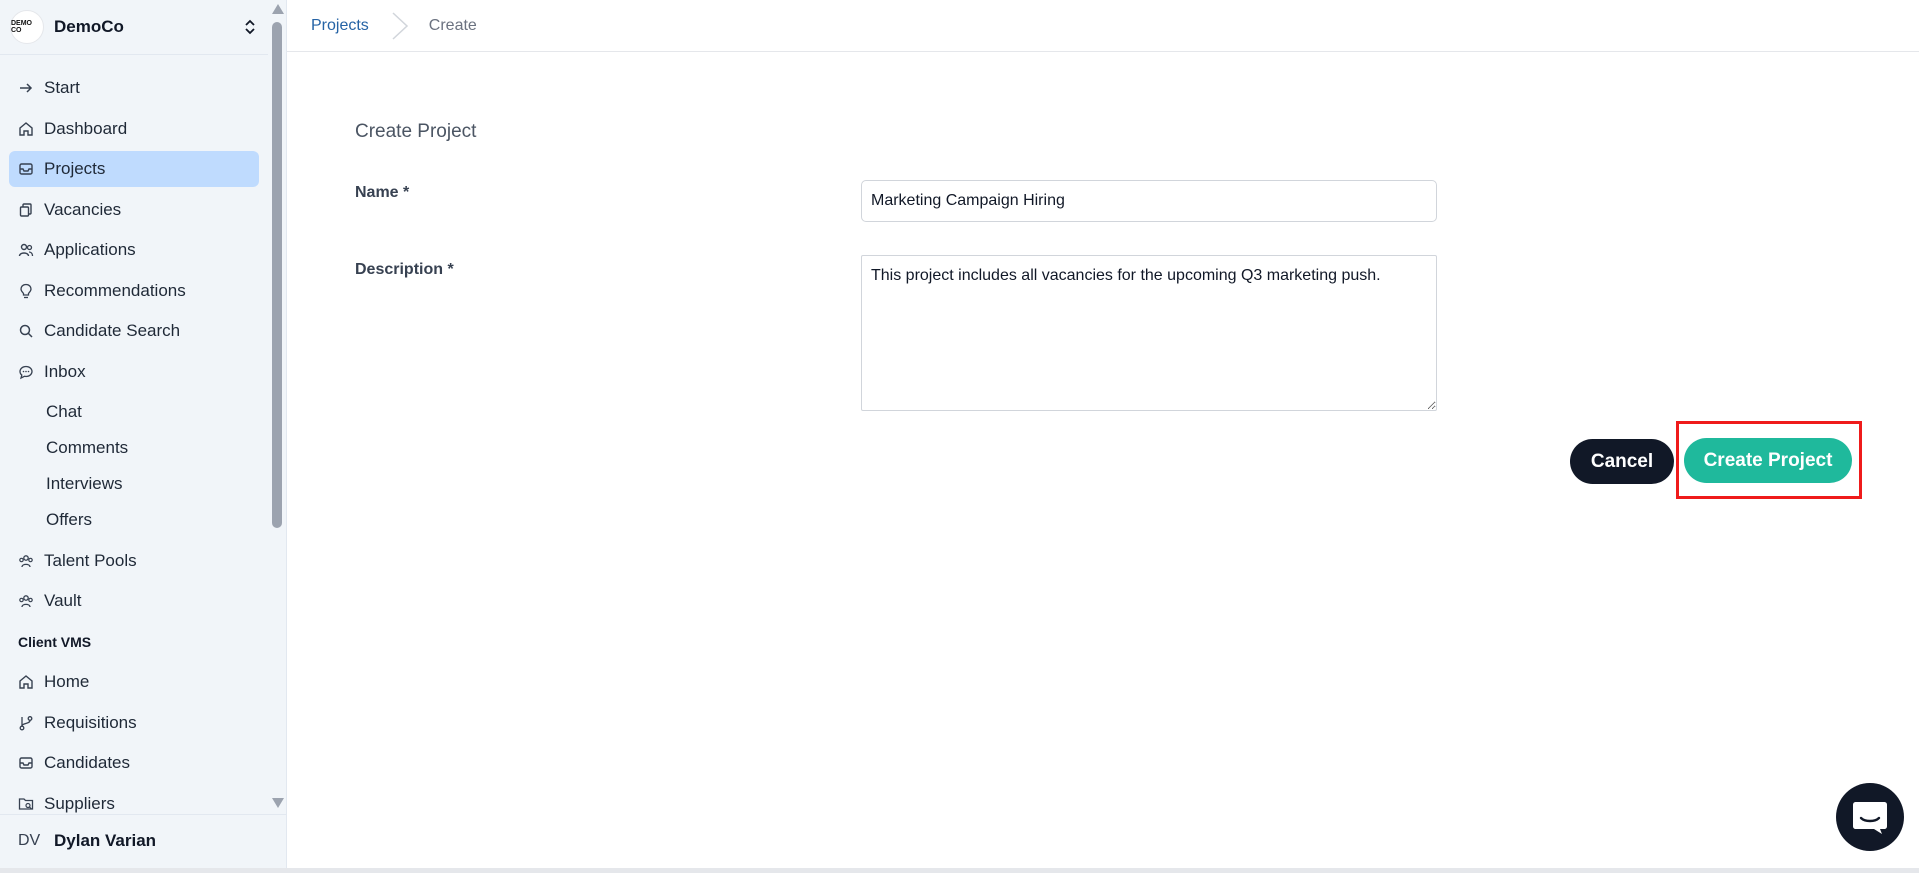 The height and width of the screenshot is (873, 1919). Describe the element at coordinates (134, 210) in the screenshot. I see `sidebar-item-vacancies: Vacancies` at that location.